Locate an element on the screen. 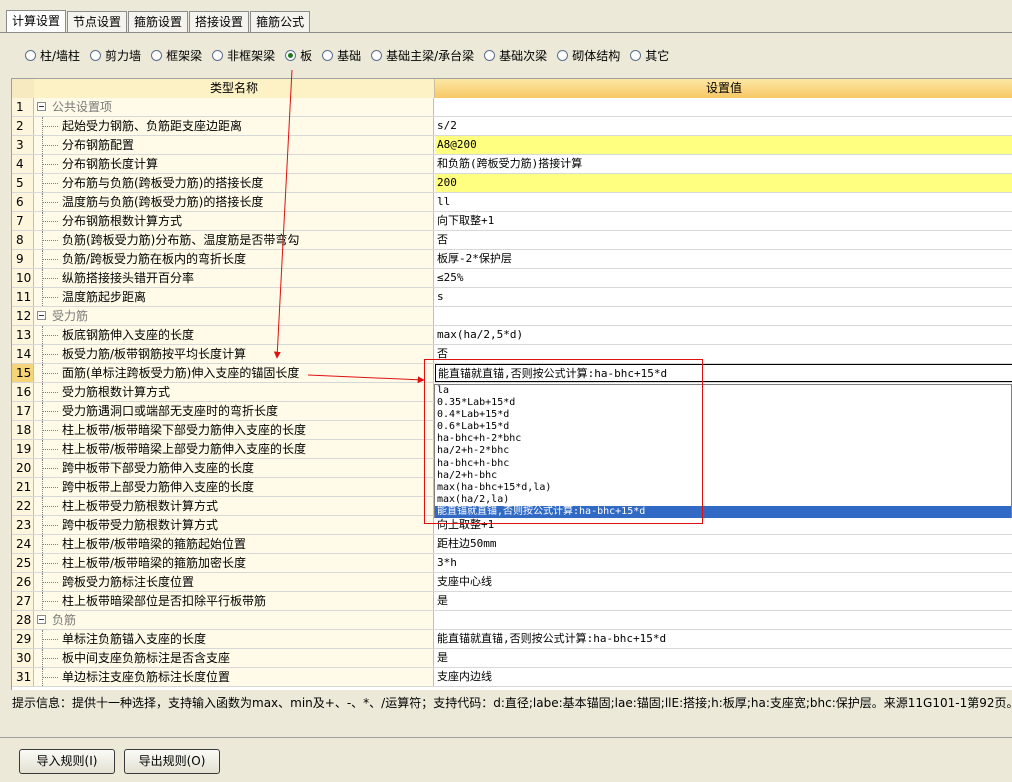  export-rules-button: 导出规则(O) is located at coordinates (172, 761).